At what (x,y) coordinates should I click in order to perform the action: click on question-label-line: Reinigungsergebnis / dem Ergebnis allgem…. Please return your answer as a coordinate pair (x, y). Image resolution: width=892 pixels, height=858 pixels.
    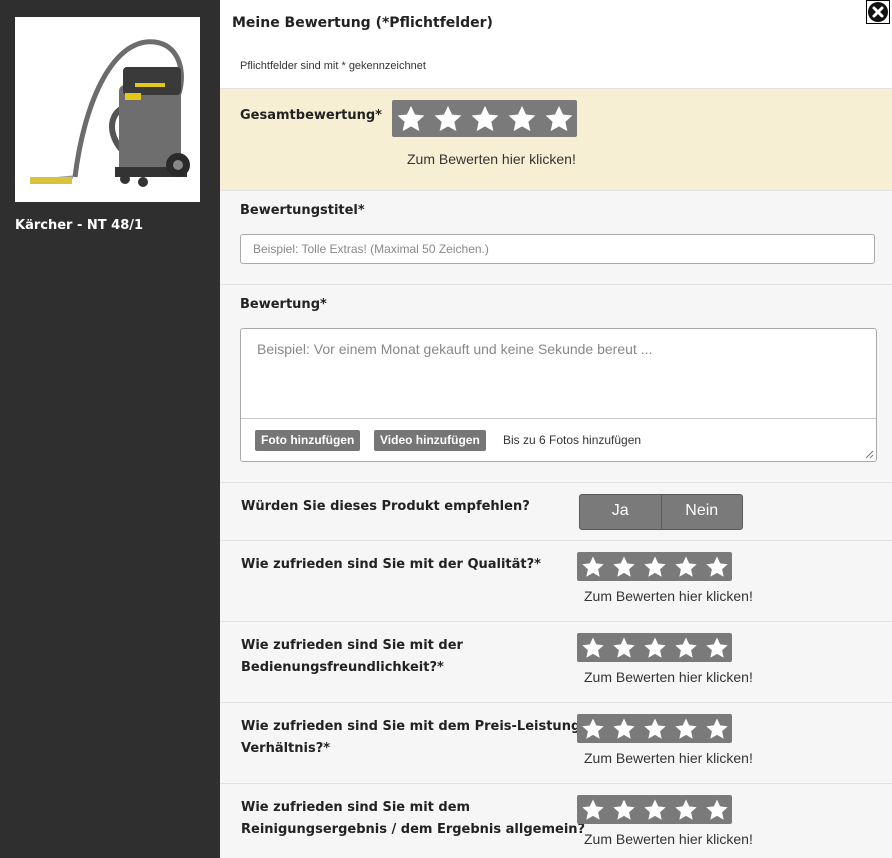
    Looking at the image, I should click on (413, 829).